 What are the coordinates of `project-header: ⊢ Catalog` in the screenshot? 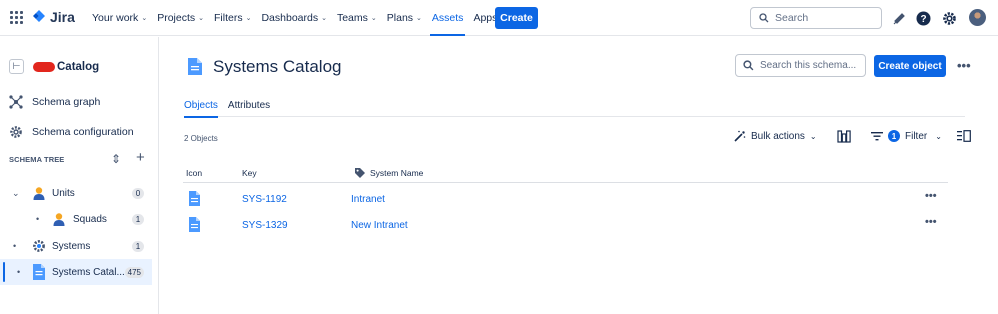 It's located at (54, 66).